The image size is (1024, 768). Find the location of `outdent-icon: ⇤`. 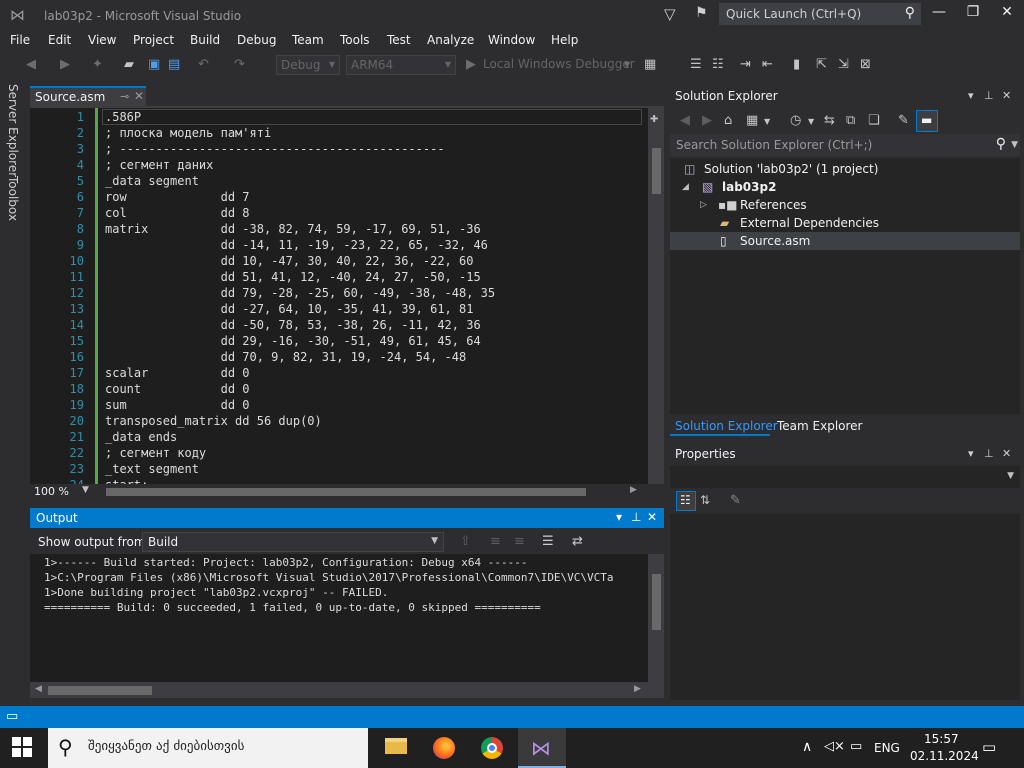

outdent-icon: ⇤ is located at coordinates (767, 64).